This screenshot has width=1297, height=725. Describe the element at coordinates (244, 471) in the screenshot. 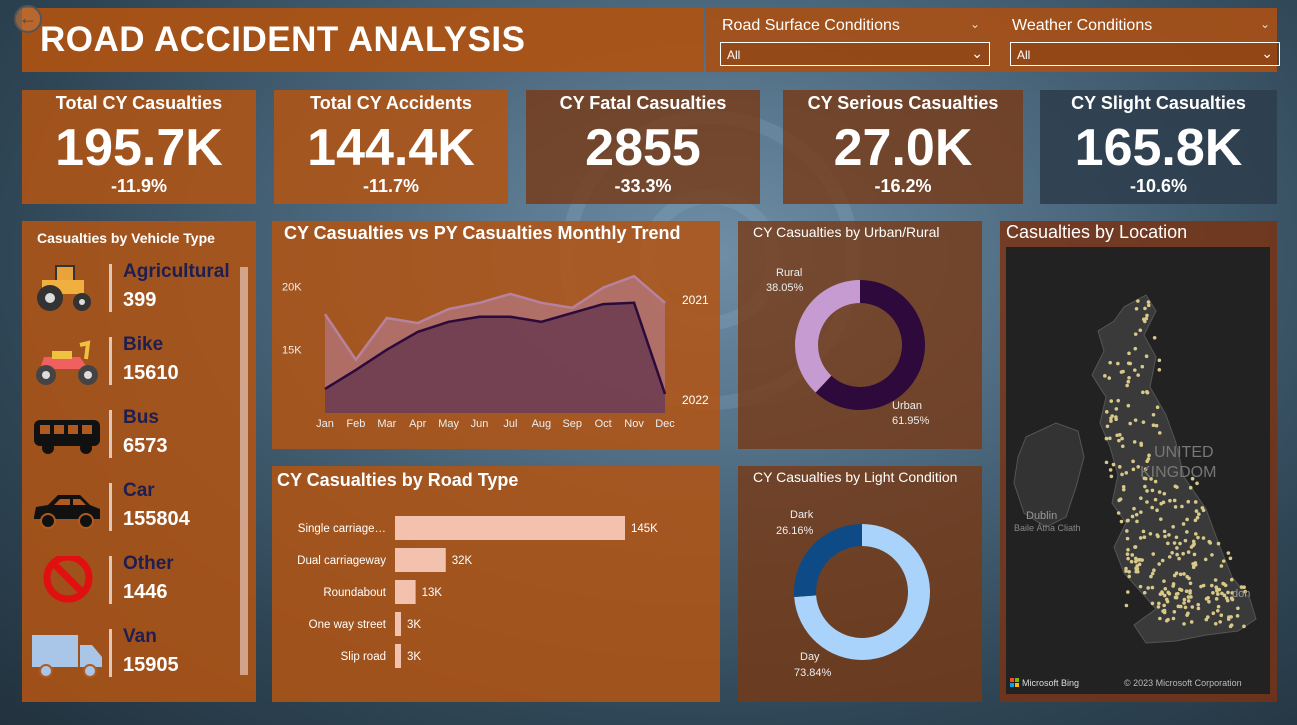

I see `vehicle-list-scrollbar` at that location.